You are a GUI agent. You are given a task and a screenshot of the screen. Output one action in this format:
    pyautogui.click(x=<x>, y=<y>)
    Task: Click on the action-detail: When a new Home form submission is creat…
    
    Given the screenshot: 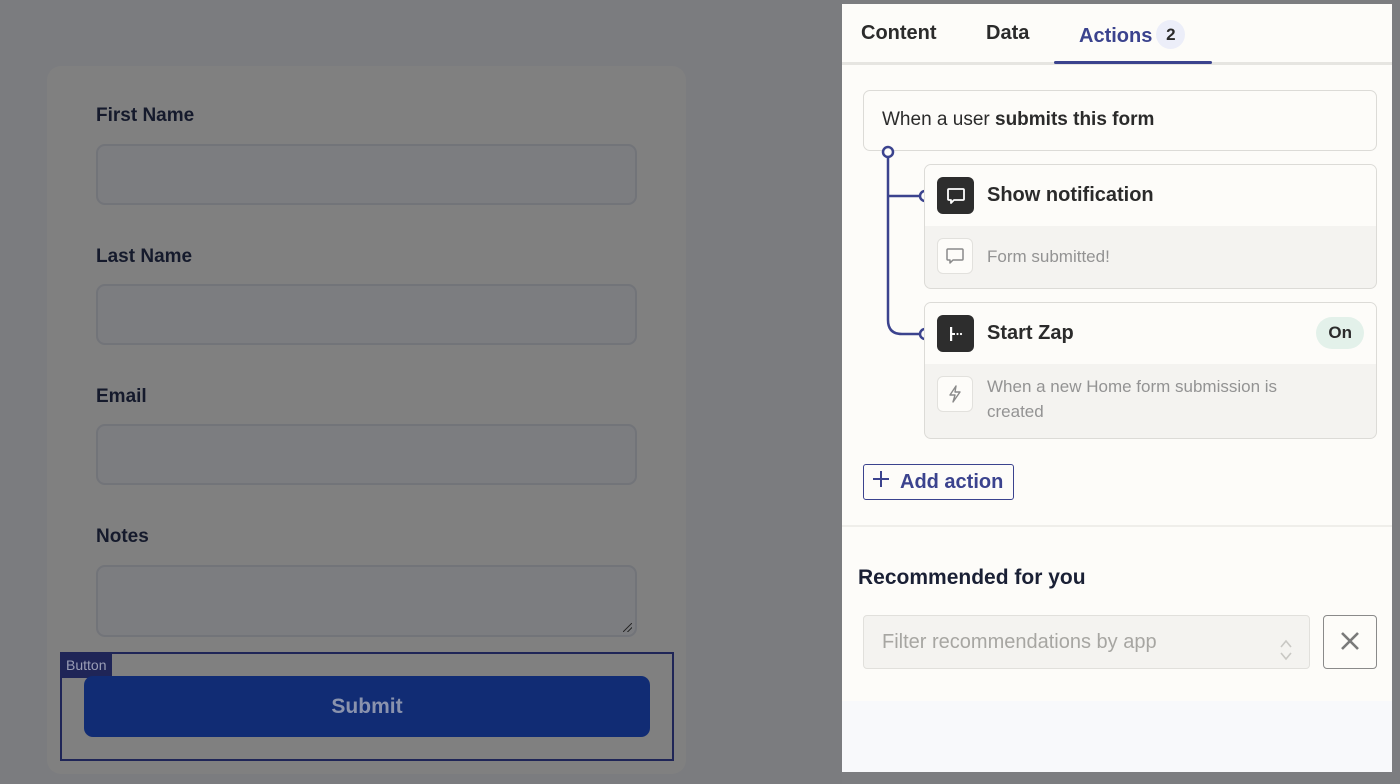 What is the action you would take?
    pyautogui.click(x=1150, y=401)
    